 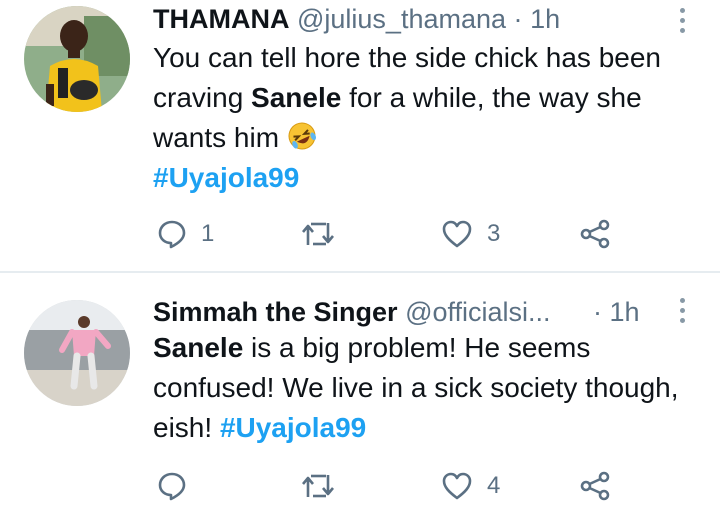 I want to click on tweet-header: THAMANA @julius_thamana · 1h, so click(x=416, y=19).